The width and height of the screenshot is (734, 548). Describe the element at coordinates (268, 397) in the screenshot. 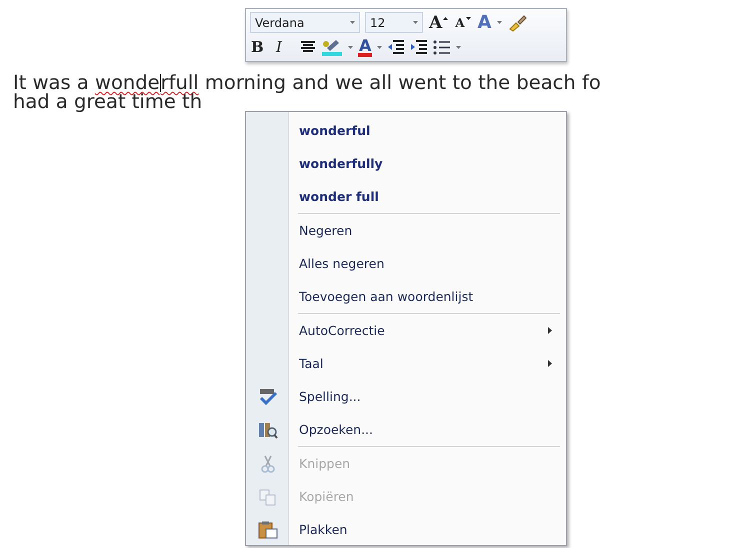

I see `spell-check-icon` at that location.